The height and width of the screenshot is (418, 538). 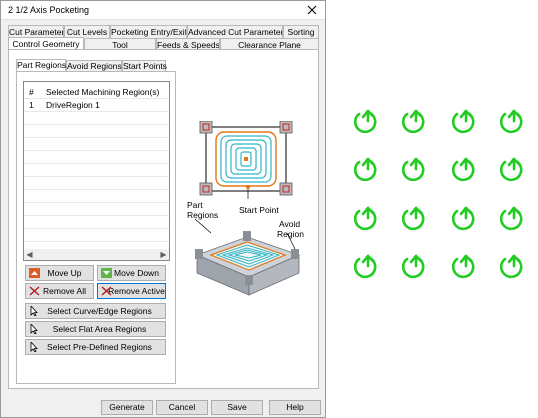 I want to click on list-item-name: DriveRegion 1, so click(x=73, y=105).